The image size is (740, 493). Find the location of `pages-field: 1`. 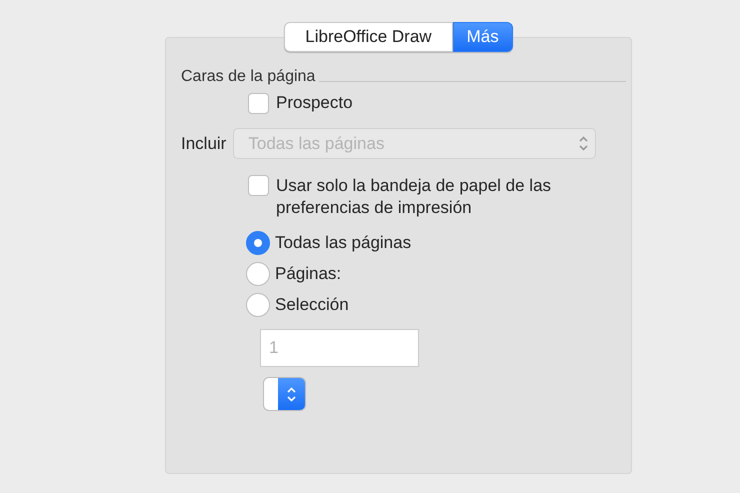

pages-field: 1 is located at coordinates (339, 348).